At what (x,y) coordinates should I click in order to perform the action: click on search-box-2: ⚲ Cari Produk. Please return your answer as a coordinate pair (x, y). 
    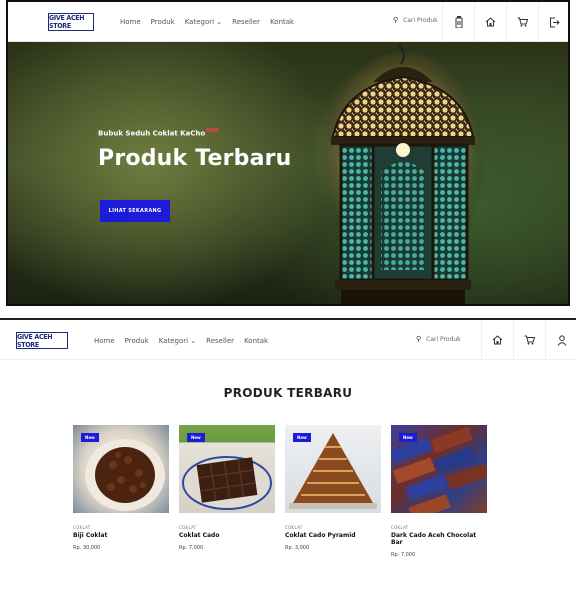
    Looking at the image, I should click on (438, 339).